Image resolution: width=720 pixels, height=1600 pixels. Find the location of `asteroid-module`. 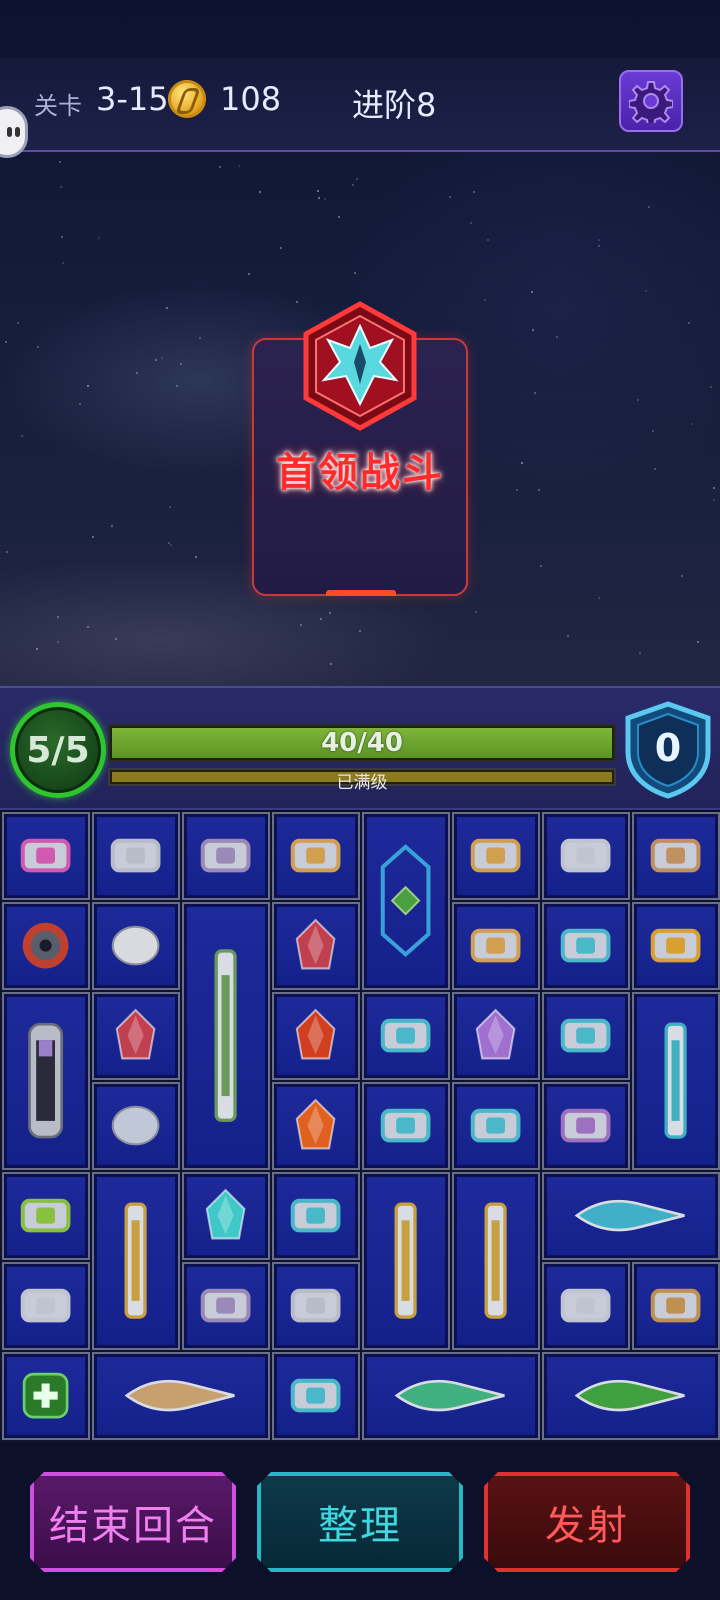

asteroid-module is located at coordinates (136, 946).